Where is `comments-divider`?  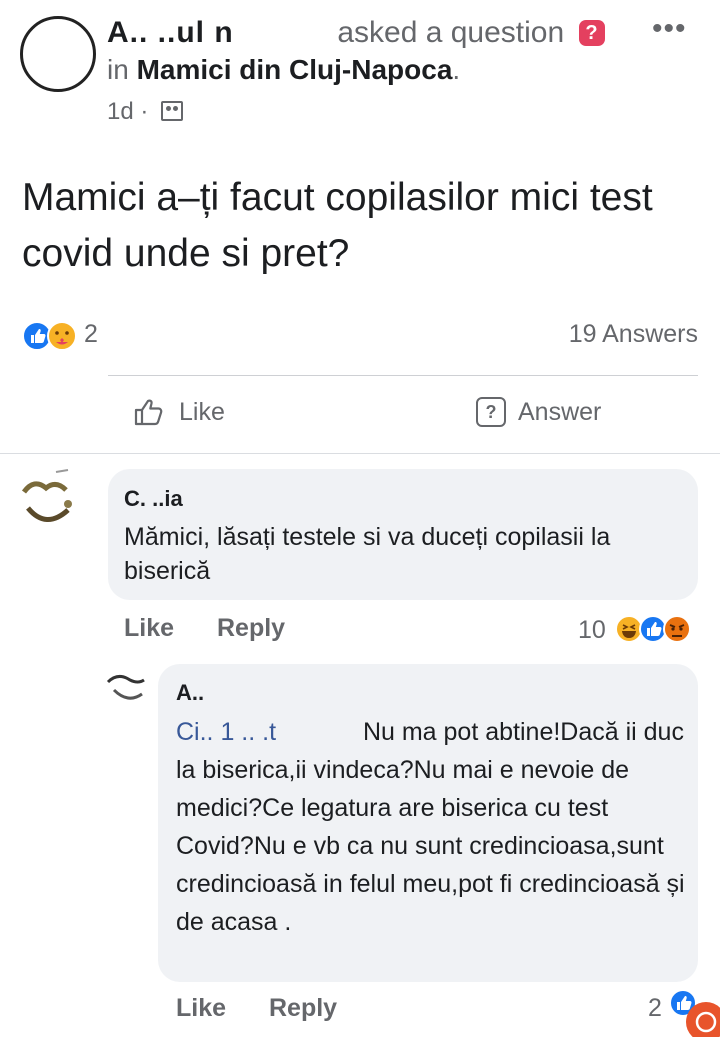 comments-divider is located at coordinates (360, 453).